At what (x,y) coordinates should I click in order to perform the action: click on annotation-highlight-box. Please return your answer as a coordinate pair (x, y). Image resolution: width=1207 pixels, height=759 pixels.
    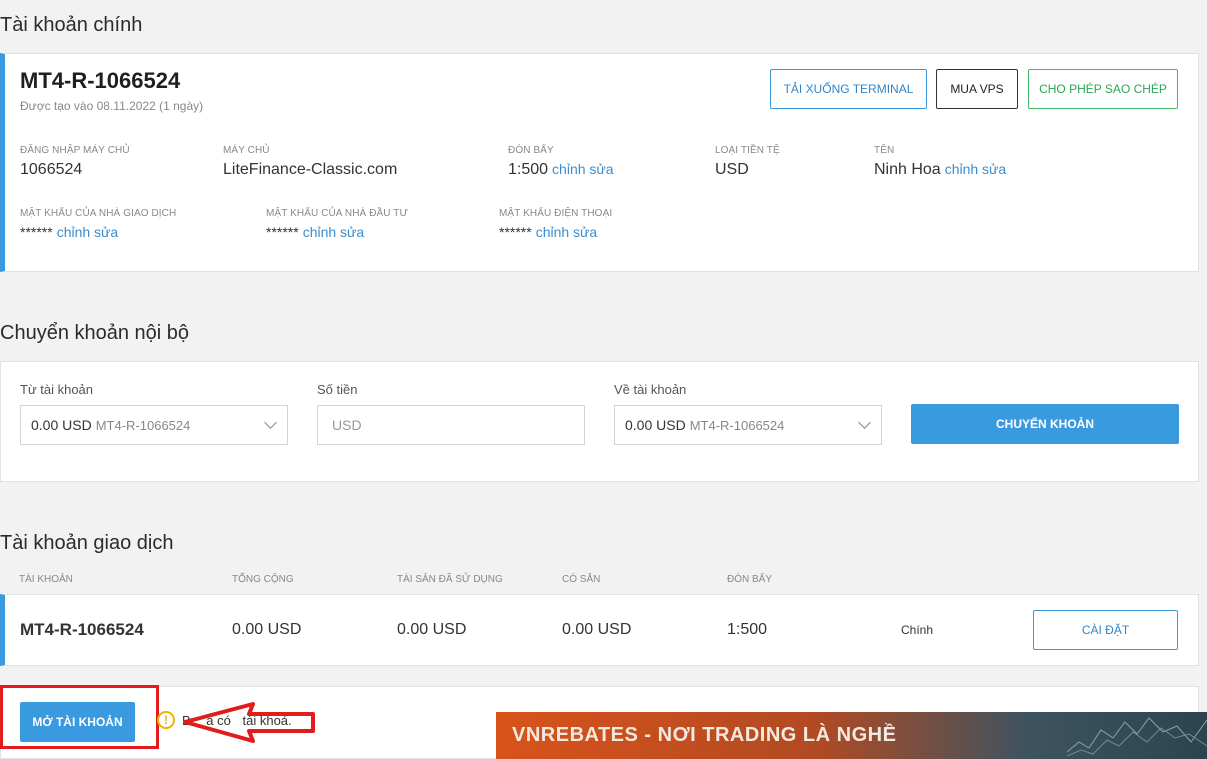
    Looking at the image, I should click on (79, 717).